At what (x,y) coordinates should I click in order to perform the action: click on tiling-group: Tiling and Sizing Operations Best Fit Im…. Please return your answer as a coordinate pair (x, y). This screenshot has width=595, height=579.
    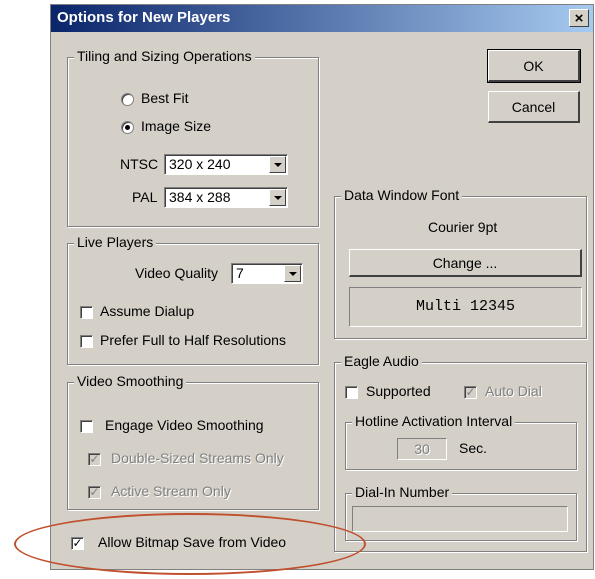
    Looking at the image, I should click on (193, 137).